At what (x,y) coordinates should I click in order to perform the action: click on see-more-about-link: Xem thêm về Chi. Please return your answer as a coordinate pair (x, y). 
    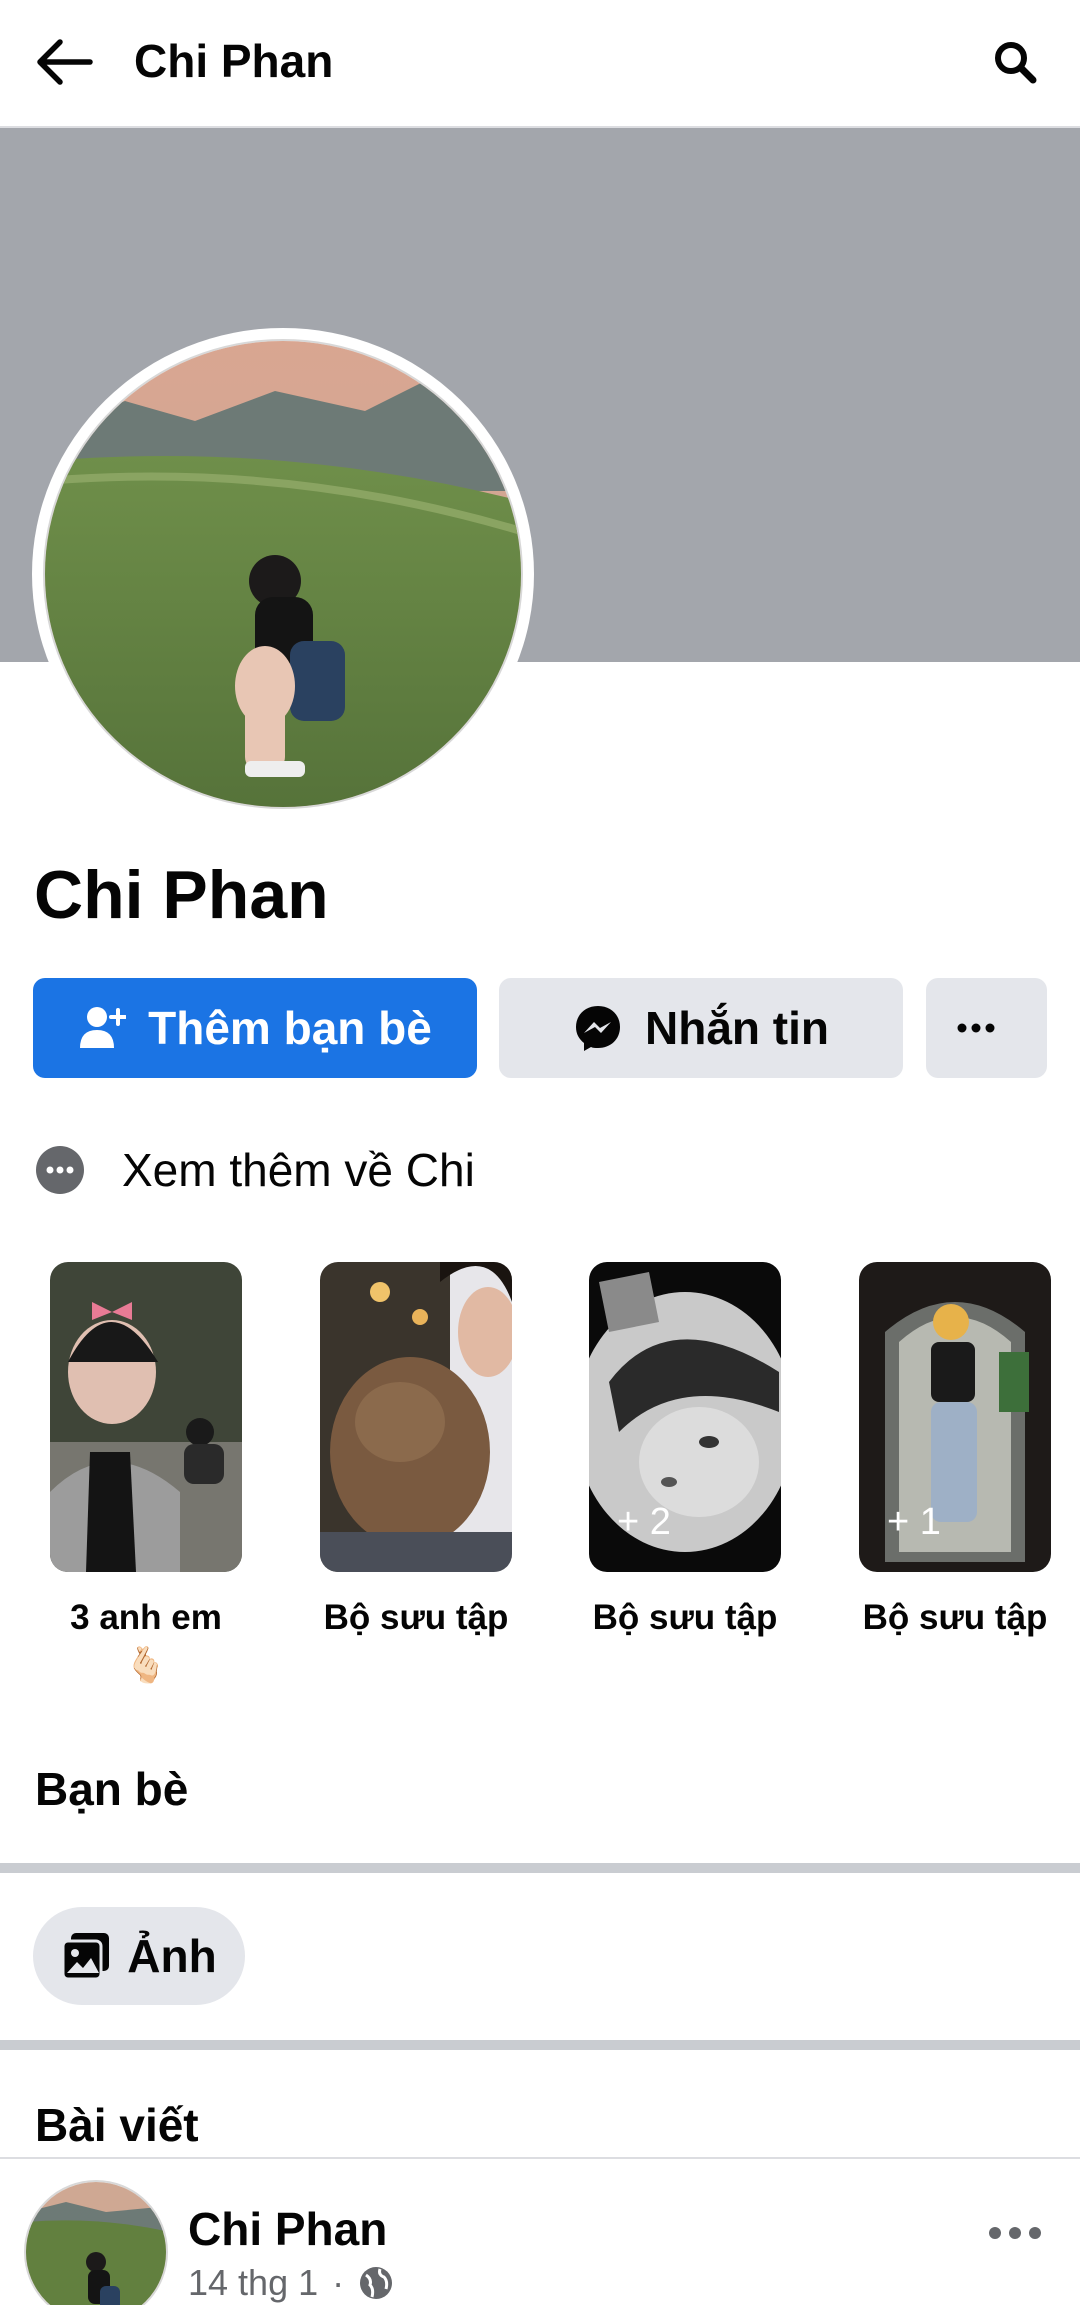
    Looking at the image, I should click on (255, 1170).